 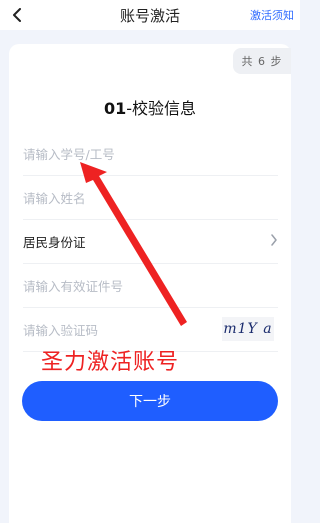 I want to click on chevron-right-icon, so click(x=274, y=240).